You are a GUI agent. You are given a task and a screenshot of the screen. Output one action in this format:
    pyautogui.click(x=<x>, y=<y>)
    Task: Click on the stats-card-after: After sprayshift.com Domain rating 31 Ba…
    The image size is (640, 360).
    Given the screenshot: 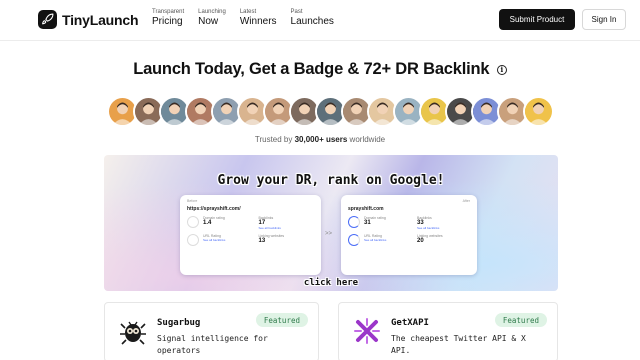 What is the action you would take?
    pyautogui.click(x=409, y=235)
    